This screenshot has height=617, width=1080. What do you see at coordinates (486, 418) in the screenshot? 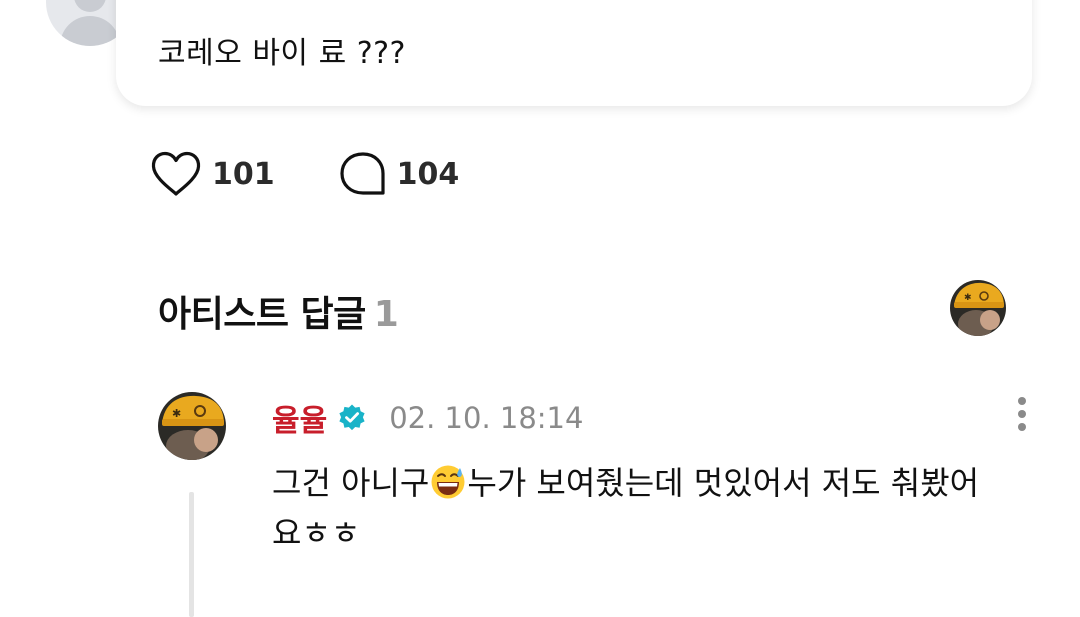
I see `reply-timestamp: 02. 10. 18:14` at bounding box center [486, 418].